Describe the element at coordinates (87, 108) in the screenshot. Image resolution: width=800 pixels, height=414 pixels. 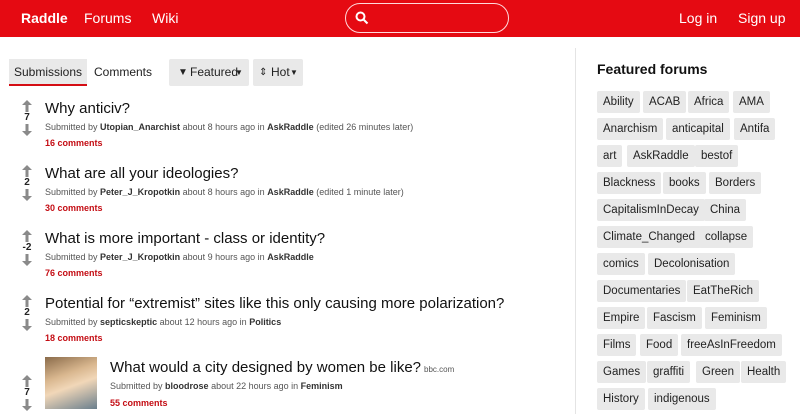
I see `post-title-link: Why anticiv?` at that location.